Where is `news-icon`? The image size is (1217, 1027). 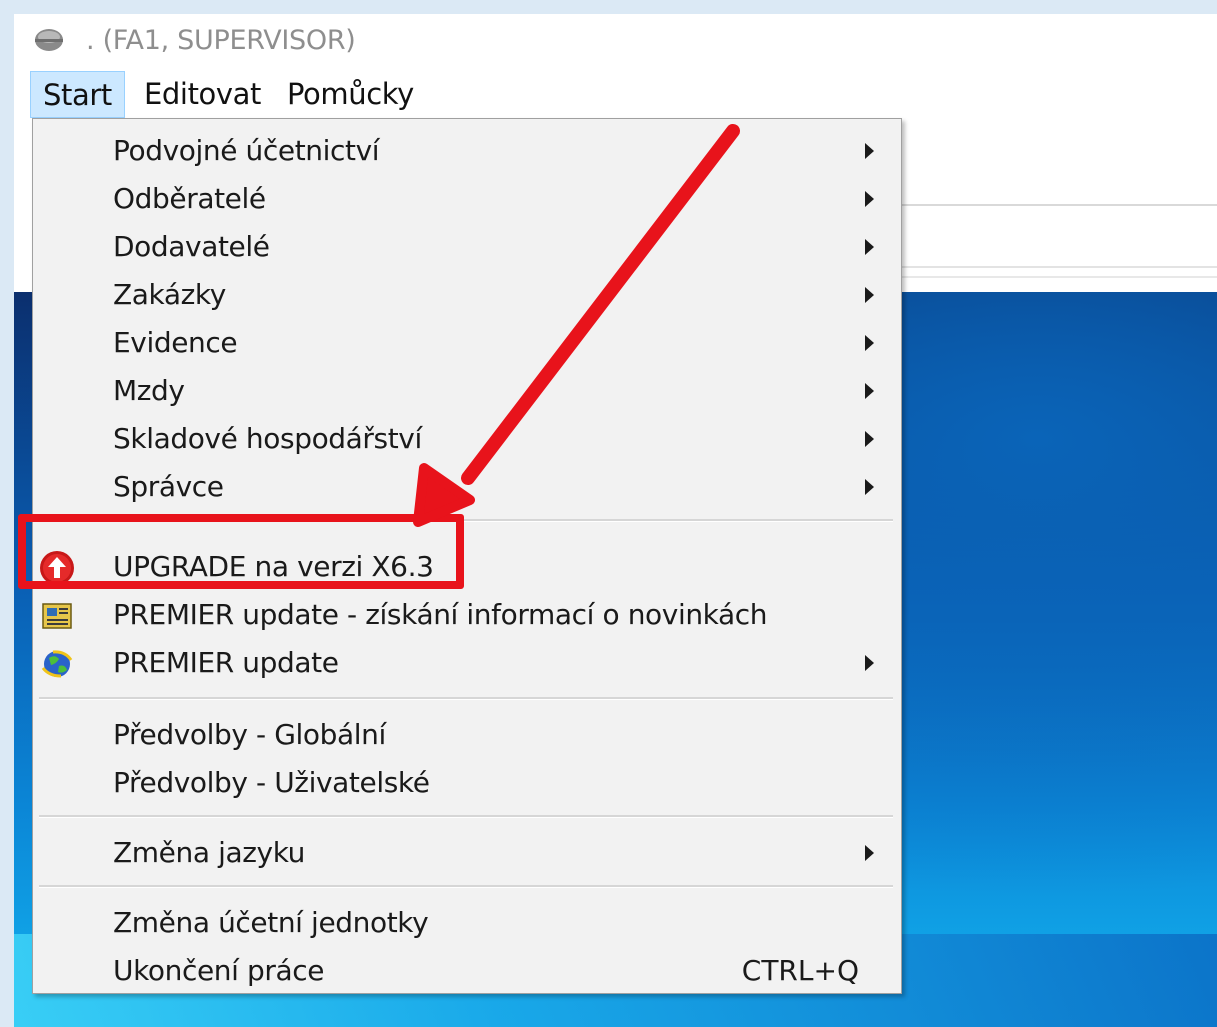 news-icon is located at coordinates (57, 616).